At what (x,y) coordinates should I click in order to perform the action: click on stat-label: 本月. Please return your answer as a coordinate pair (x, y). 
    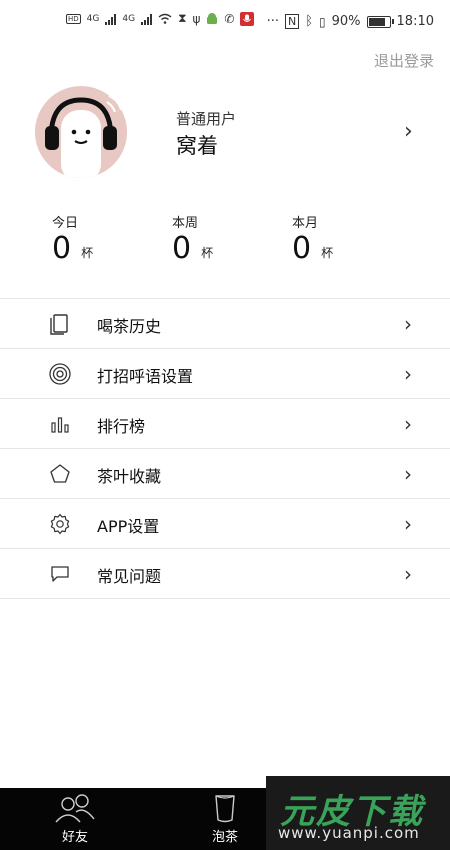
    Looking at the image, I should click on (305, 223).